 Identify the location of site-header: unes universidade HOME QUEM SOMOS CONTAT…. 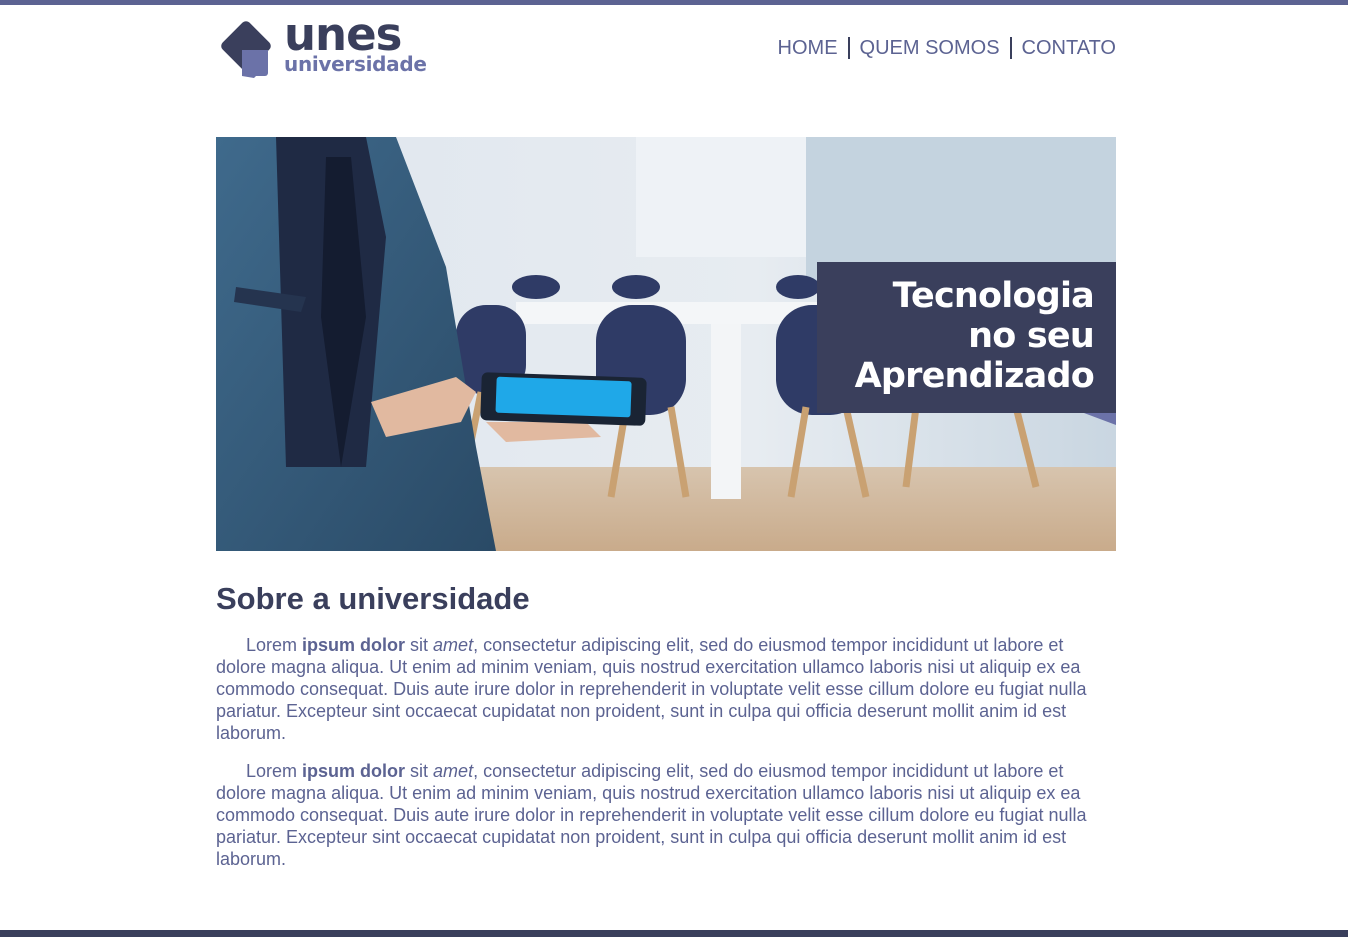
(666, 47).